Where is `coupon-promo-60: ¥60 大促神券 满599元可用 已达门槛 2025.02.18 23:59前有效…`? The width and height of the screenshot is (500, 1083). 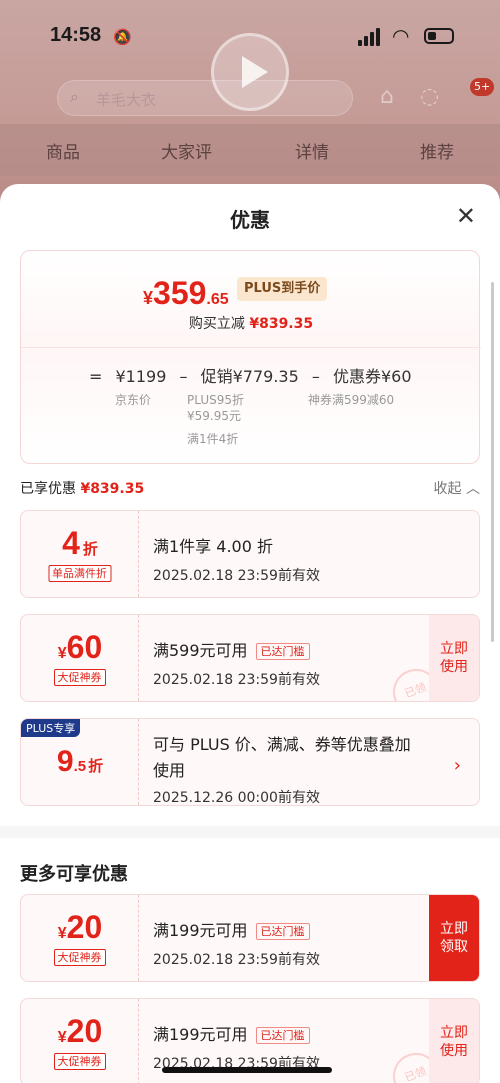 coupon-promo-60: ¥60 大促神券 满599元可用 已达门槛 2025.02.18 23:59前有效… is located at coordinates (250, 658).